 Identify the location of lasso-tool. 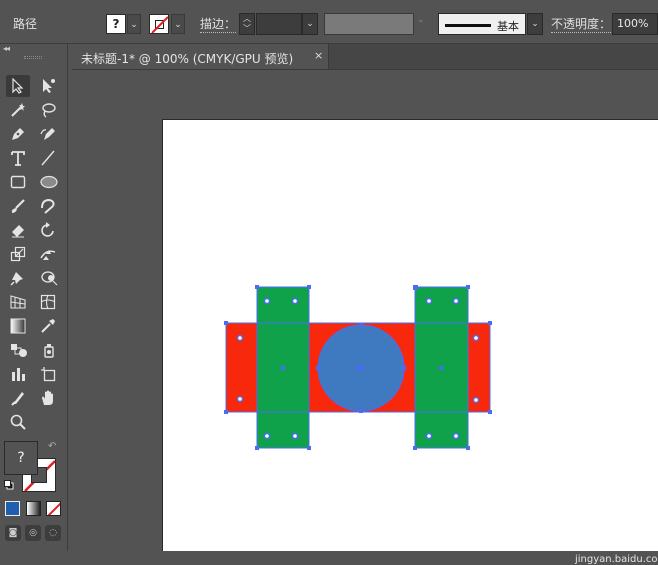
(48, 110).